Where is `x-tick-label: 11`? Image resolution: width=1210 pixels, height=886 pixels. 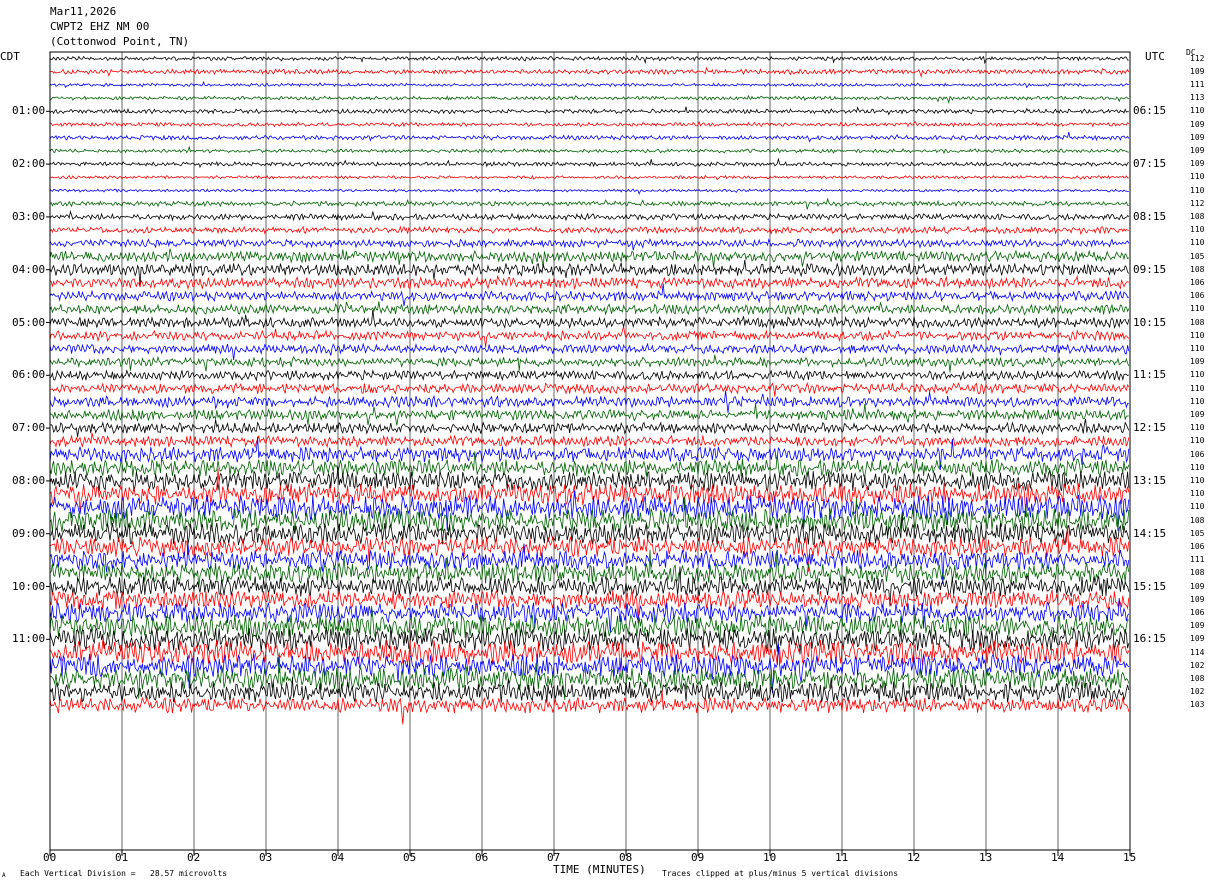 x-tick-label: 11 is located at coordinates (842, 857).